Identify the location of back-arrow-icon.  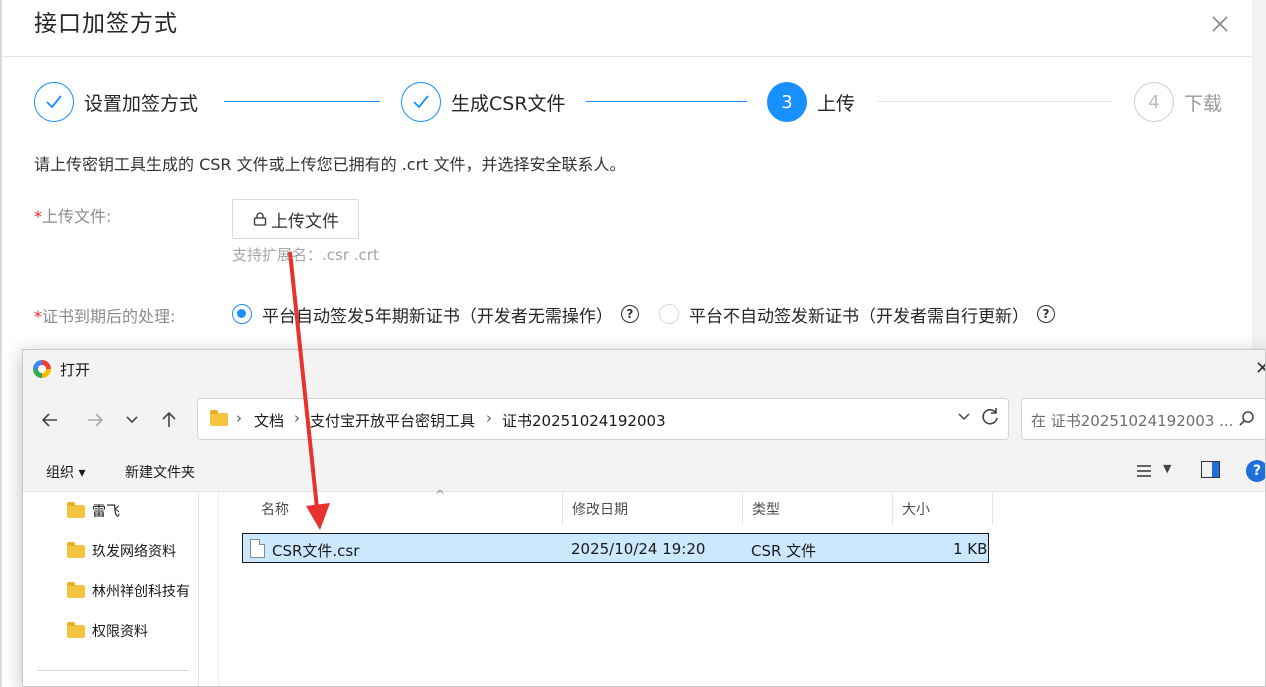
(50, 420).